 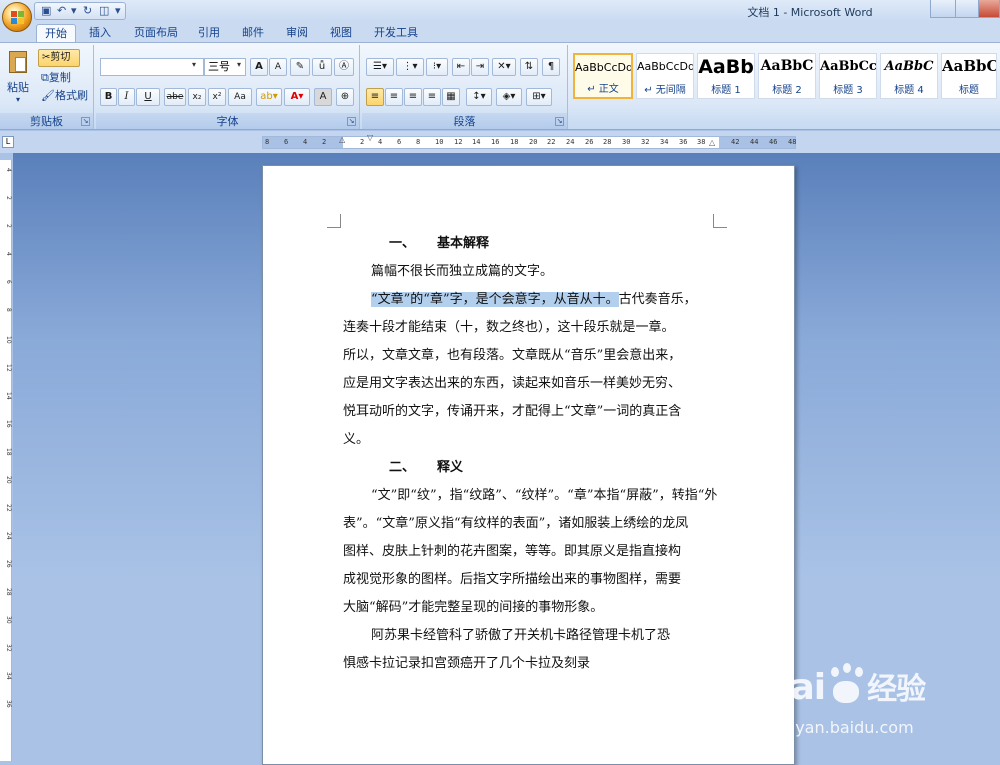 I want to click on show-marks-icon: ¶, so click(x=551, y=67).